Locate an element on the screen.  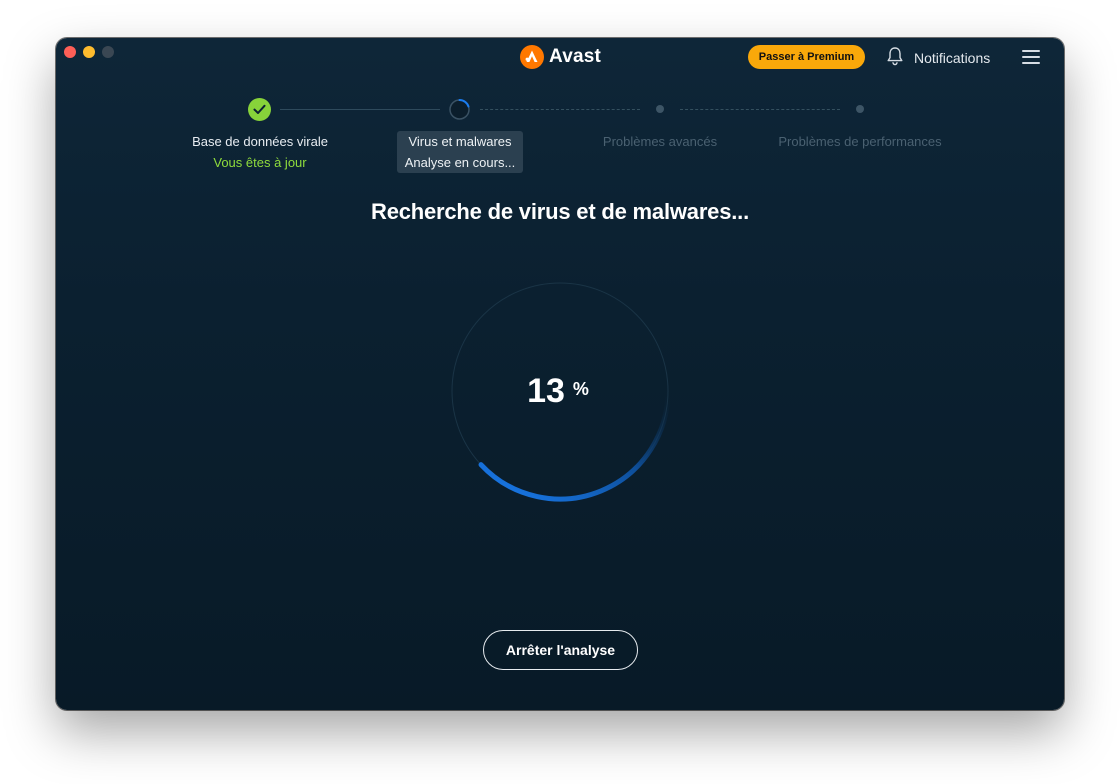
progress-percent-unit: % is located at coordinates (580, 388).